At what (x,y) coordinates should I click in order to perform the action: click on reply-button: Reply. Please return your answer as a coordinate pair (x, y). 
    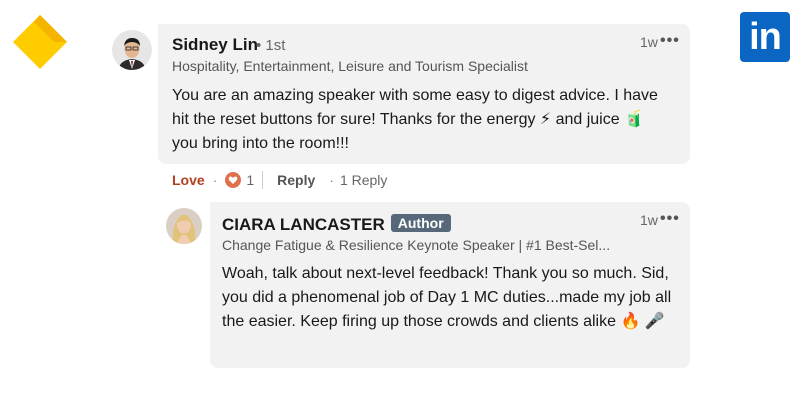
    Looking at the image, I should click on (296, 180).